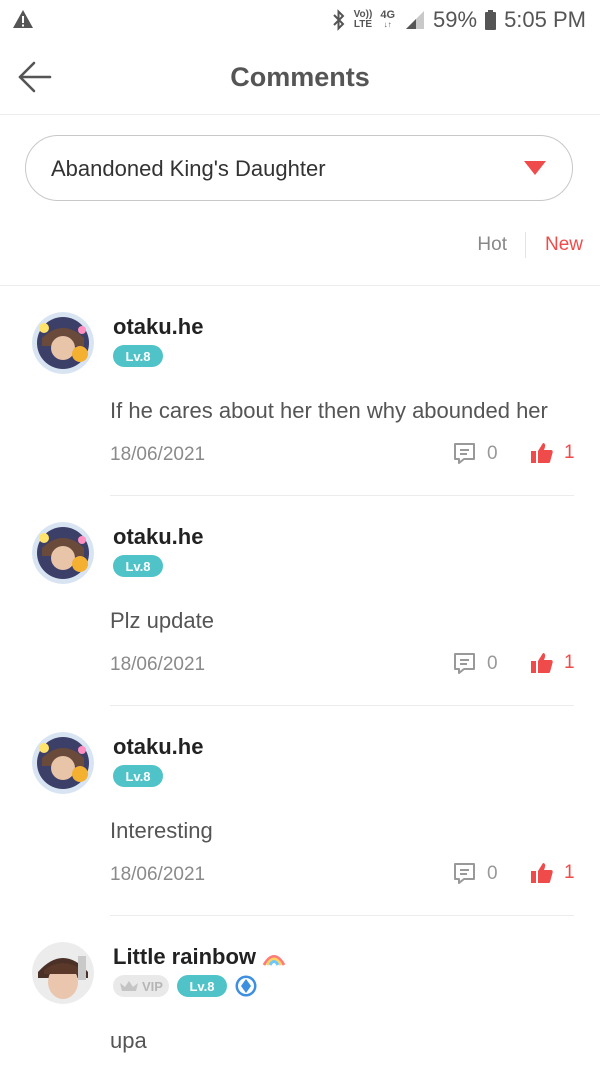 This screenshot has height=1067, width=600. What do you see at coordinates (161, 830) in the screenshot?
I see `comment-text: Interesting` at bounding box center [161, 830].